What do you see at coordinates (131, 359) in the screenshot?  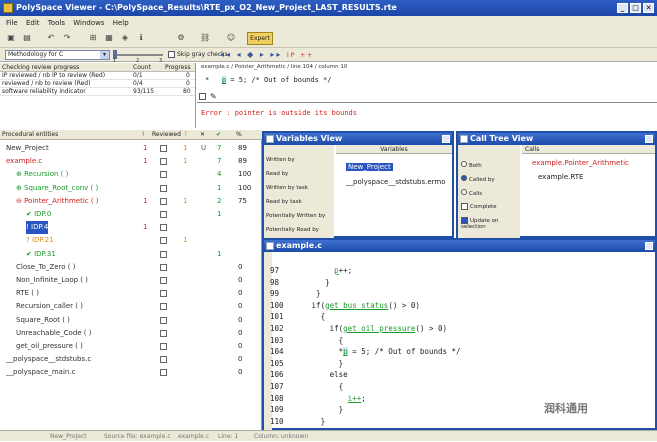 I see `tree-row: __polyspace__stdstubs.c 0` at bounding box center [131, 359].